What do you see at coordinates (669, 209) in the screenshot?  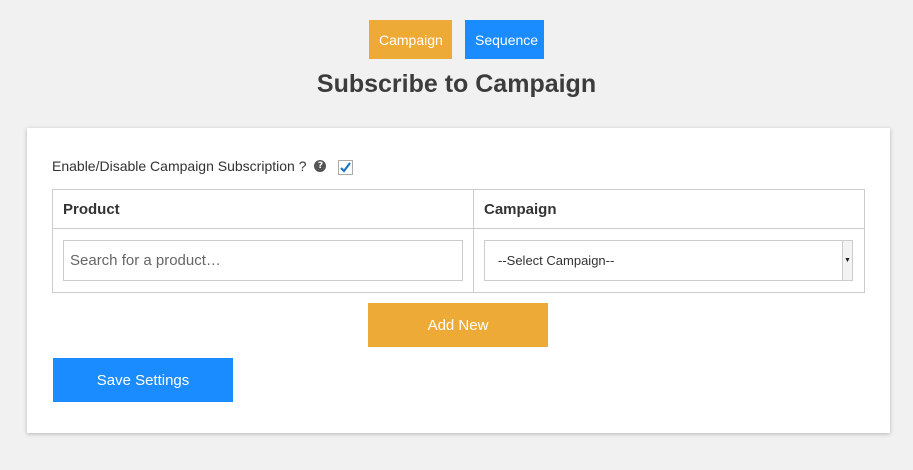 I see `header-campaign: Campaign` at bounding box center [669, 209].